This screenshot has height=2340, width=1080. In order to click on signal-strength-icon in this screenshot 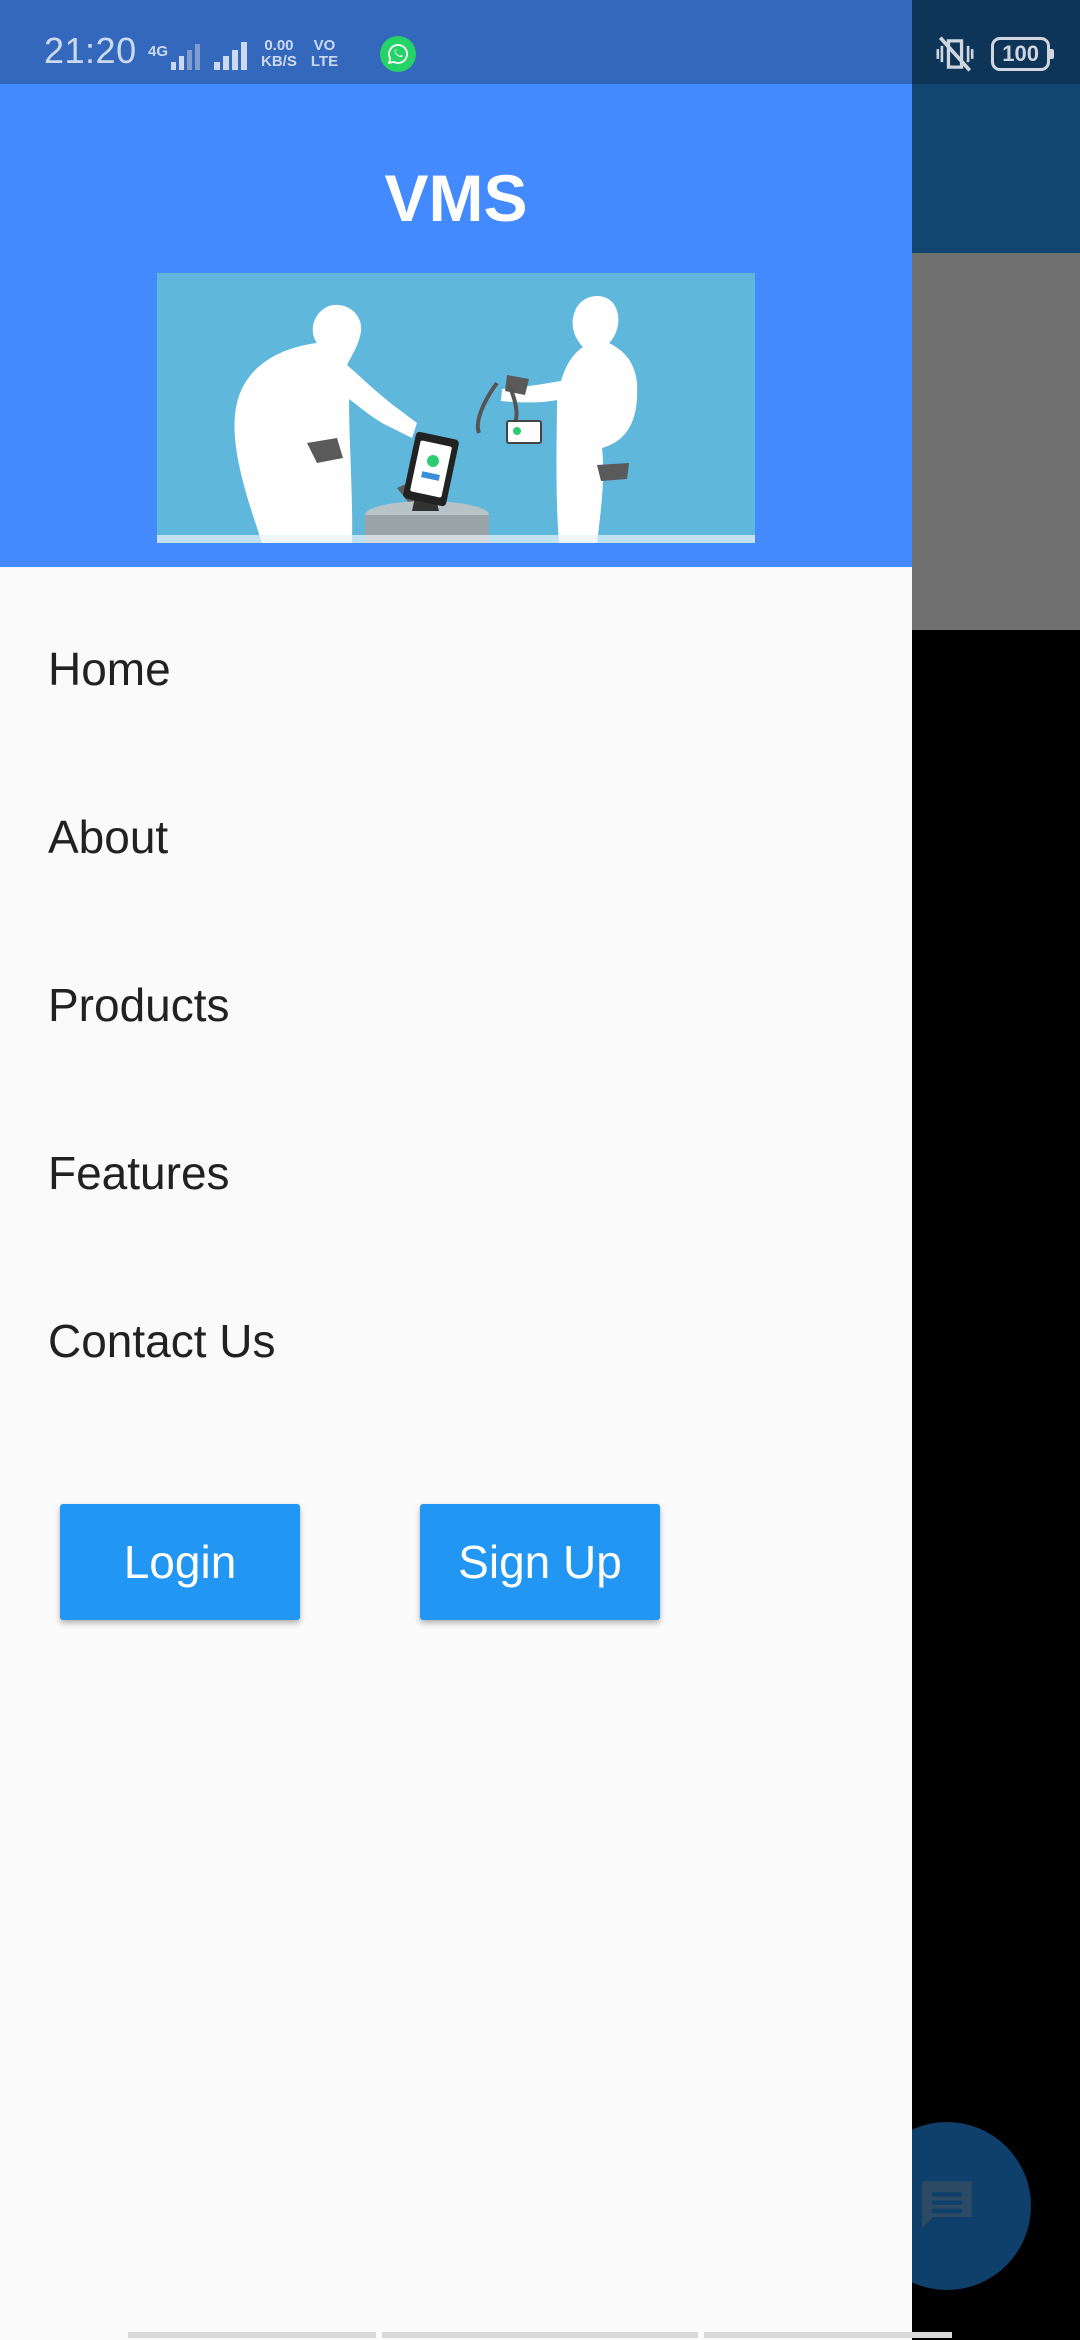, I will do `click(231, 56)`.